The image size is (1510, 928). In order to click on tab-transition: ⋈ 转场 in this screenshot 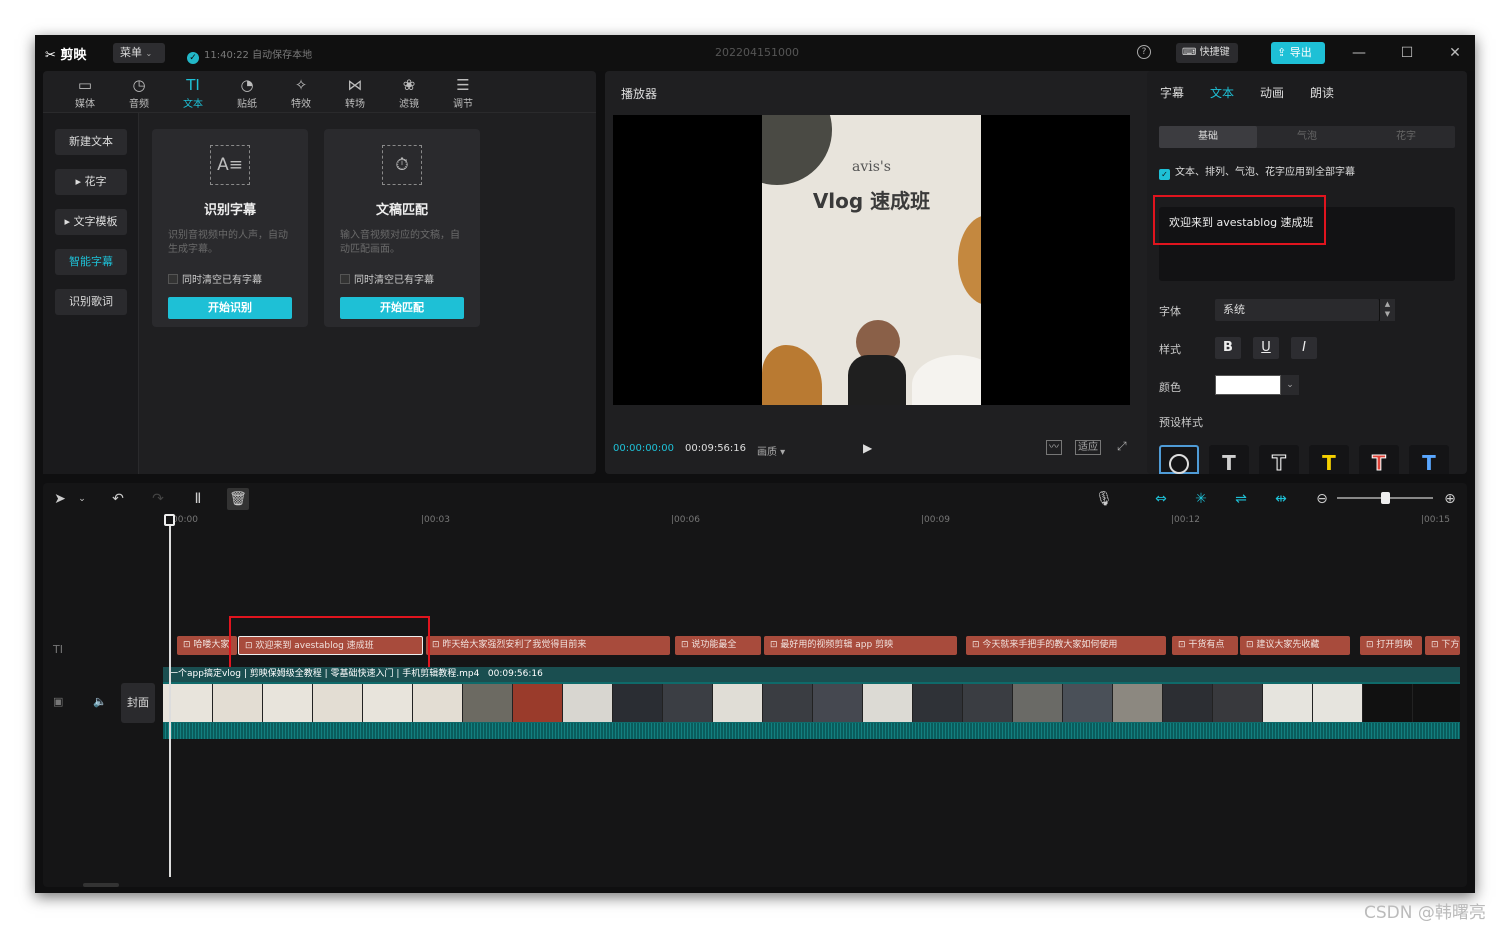, I will do `click(355, 92)`.